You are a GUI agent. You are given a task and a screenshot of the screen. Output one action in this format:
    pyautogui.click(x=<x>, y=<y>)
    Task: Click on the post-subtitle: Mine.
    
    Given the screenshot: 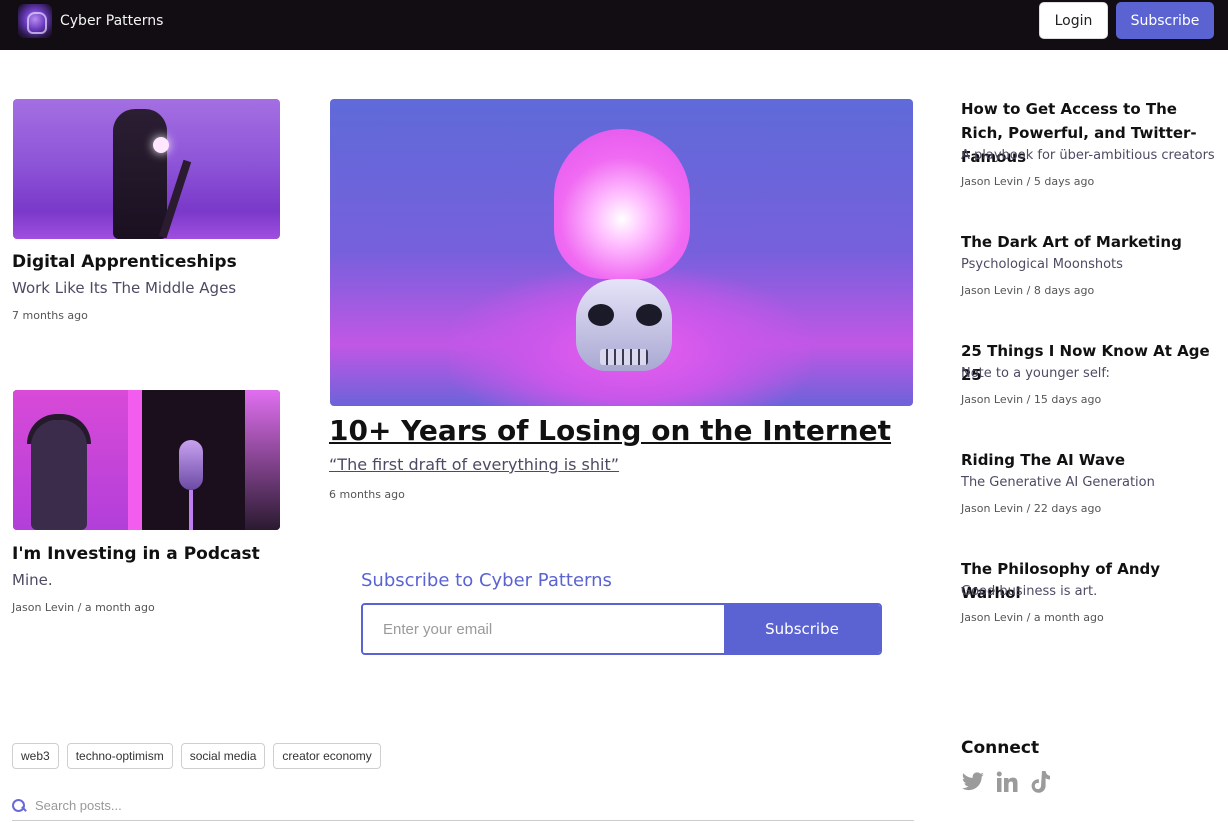 What is the action you would take?
    pyautogui.click(x=32, y=580)
    